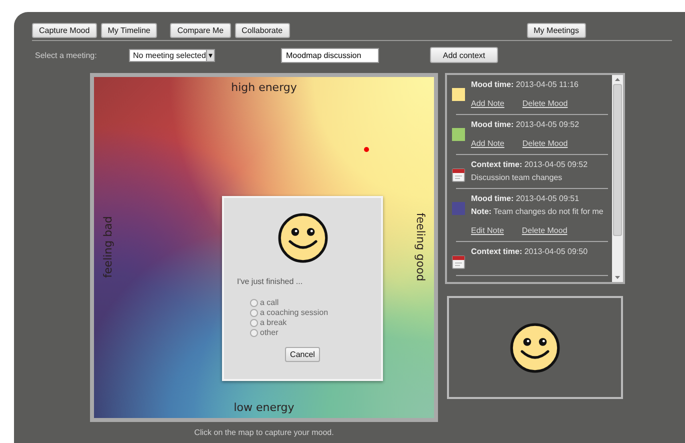 Image resolution: width=685 pixels, height=443 pixels. I want to click on mood-marker, so click(366, 149).